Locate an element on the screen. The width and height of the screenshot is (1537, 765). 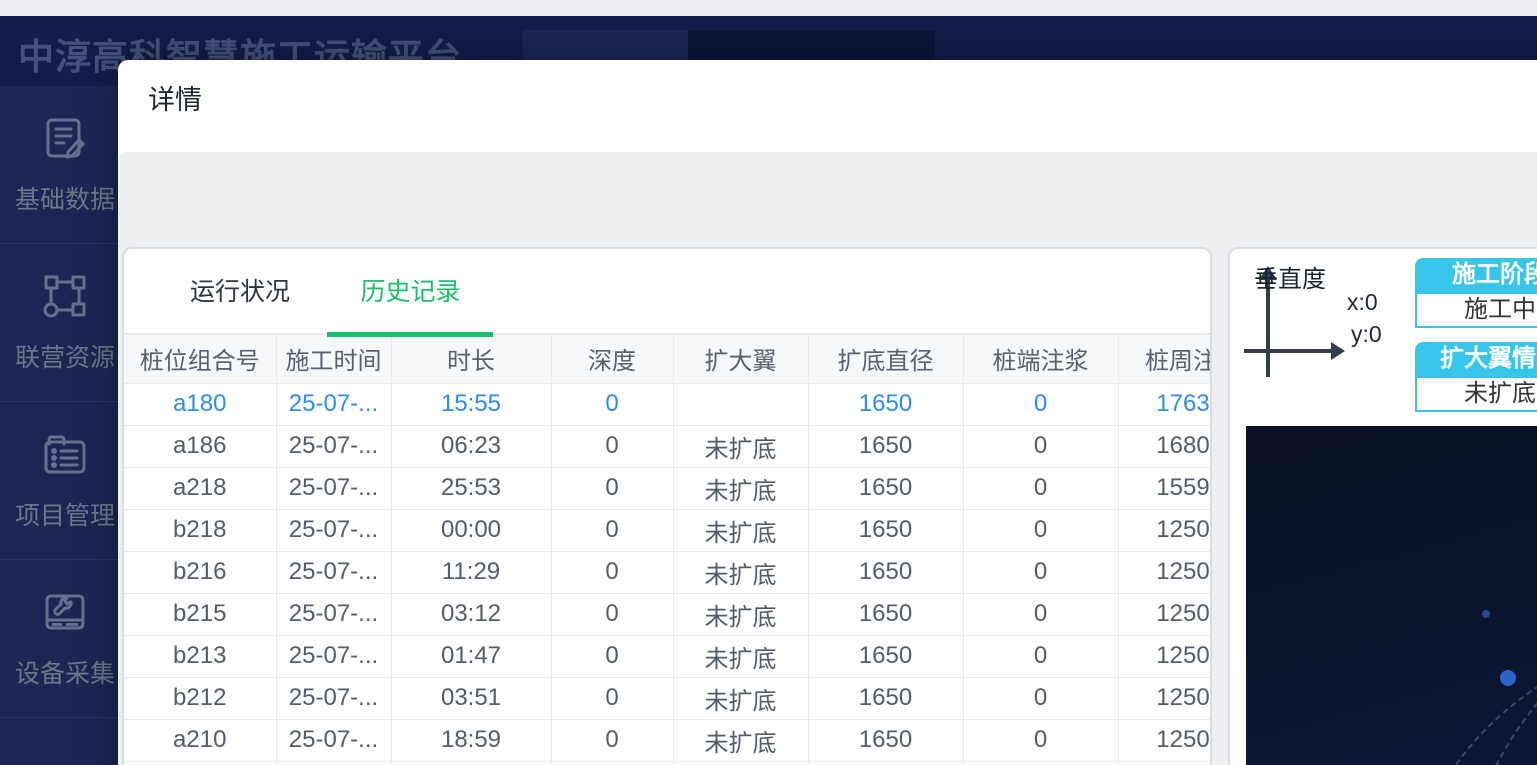
verticality-y-value: y:0 is located at coordinates (1366, 334).